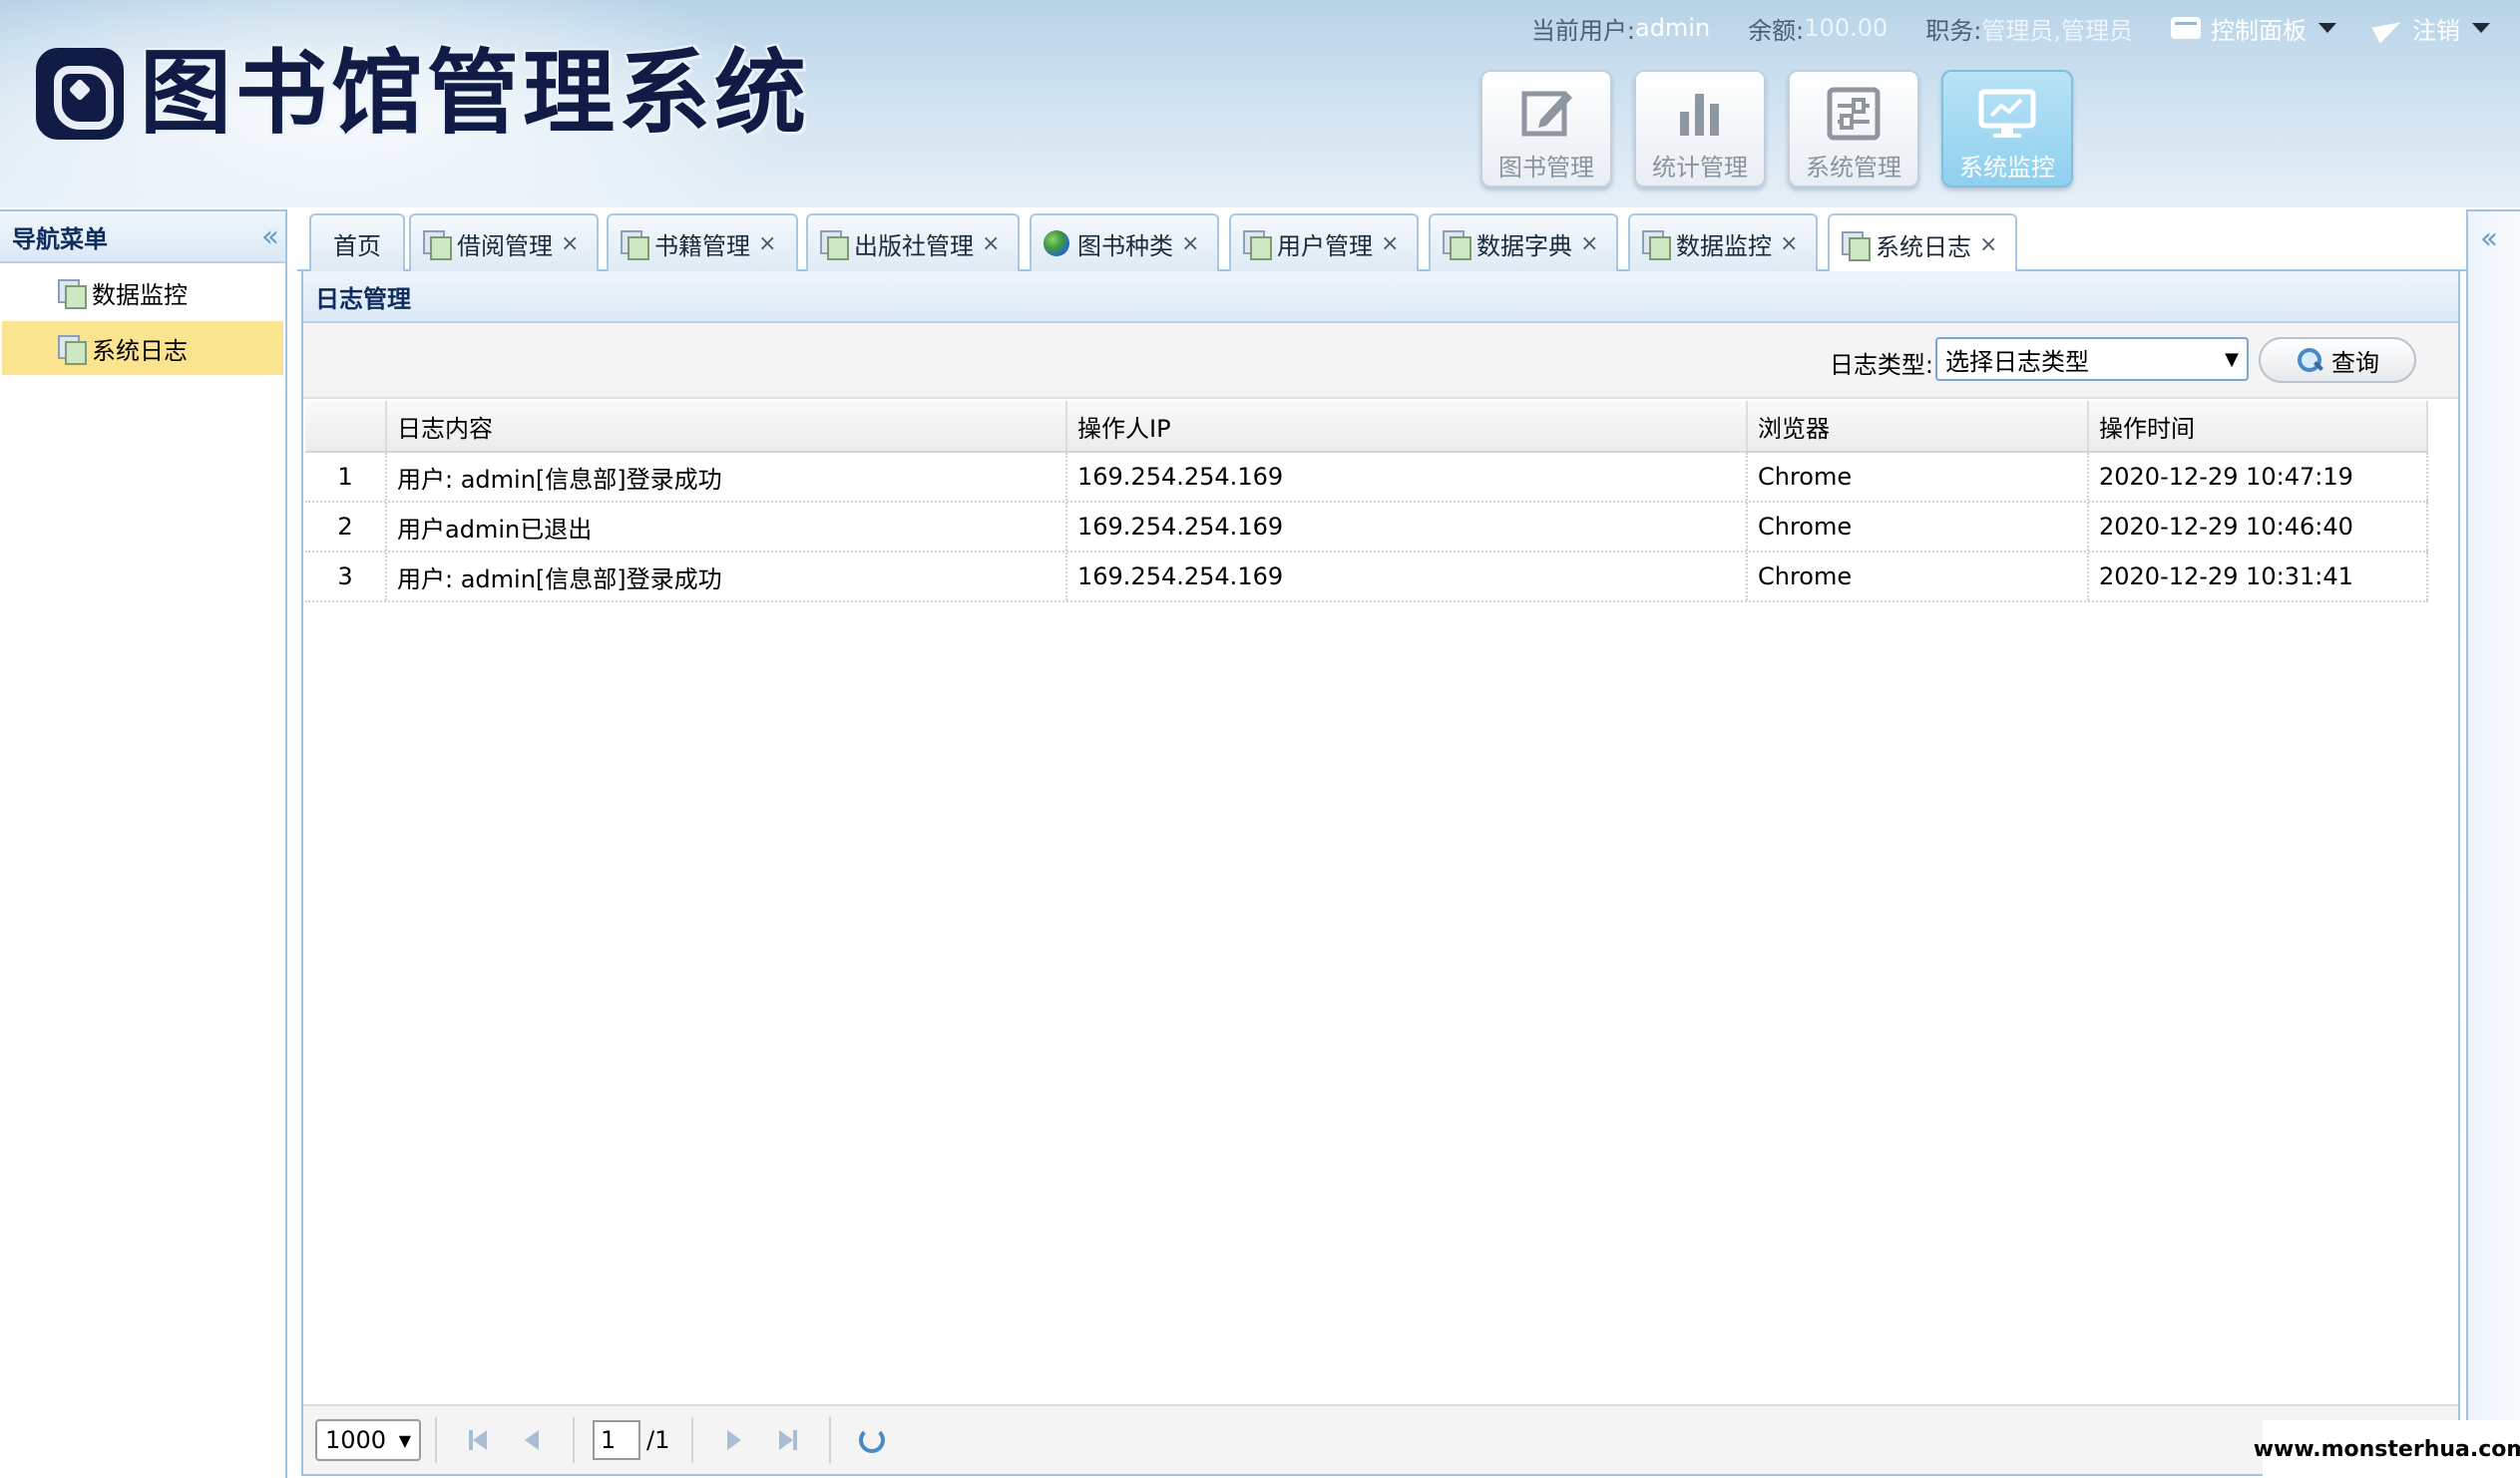 The height and width of the screenshot is (1478, 2520). I want to click on panel-title: 日志管理, so click(1380, 297).